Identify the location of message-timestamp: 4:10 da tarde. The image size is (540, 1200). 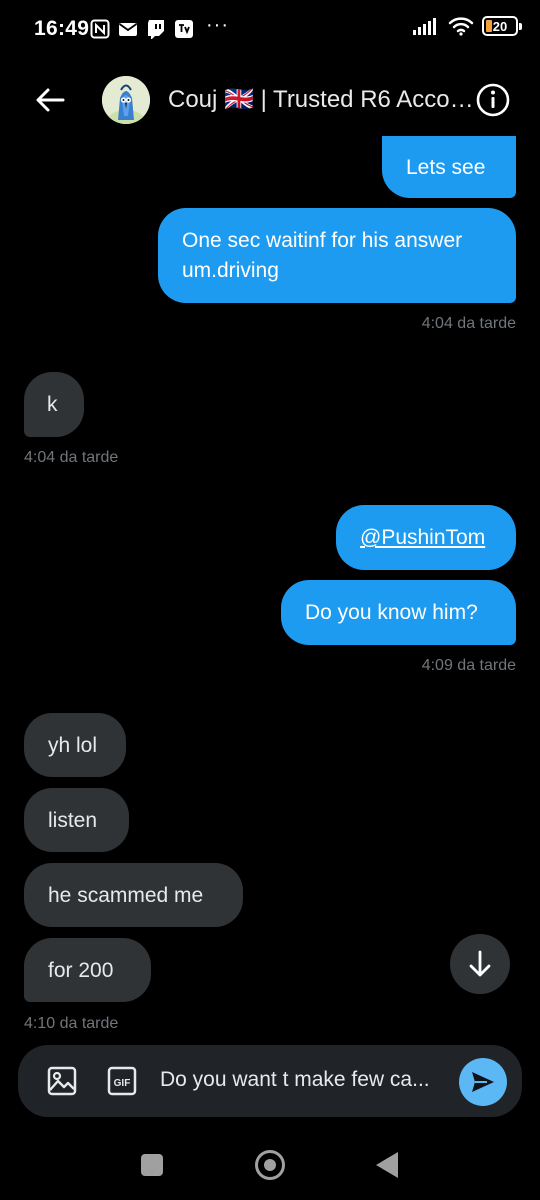
(71, 1023).